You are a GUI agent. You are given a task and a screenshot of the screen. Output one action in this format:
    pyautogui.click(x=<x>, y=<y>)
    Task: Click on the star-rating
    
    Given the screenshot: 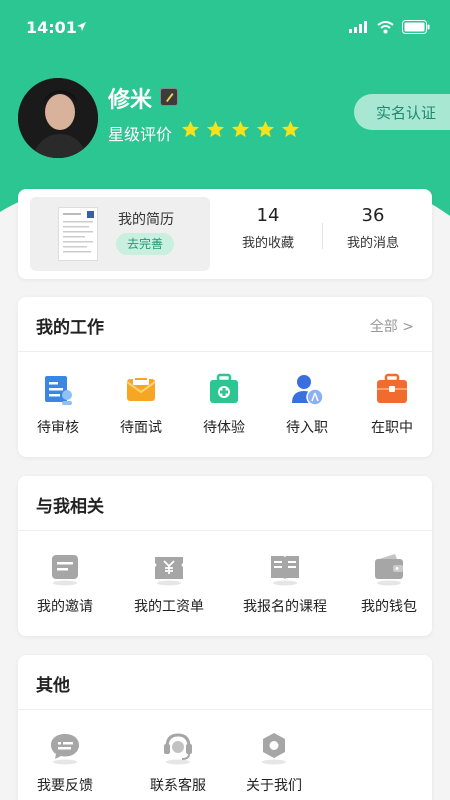 What is the action you would take?
    pyautogui.click(x=240, y=129)
    